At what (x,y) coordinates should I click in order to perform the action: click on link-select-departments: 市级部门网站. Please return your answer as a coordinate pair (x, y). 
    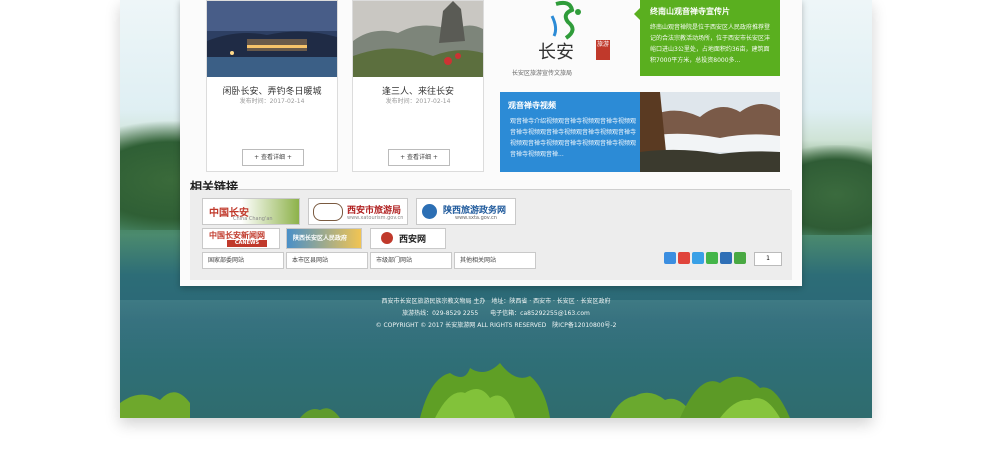
    Looking at the image, I should click on (411, 260).